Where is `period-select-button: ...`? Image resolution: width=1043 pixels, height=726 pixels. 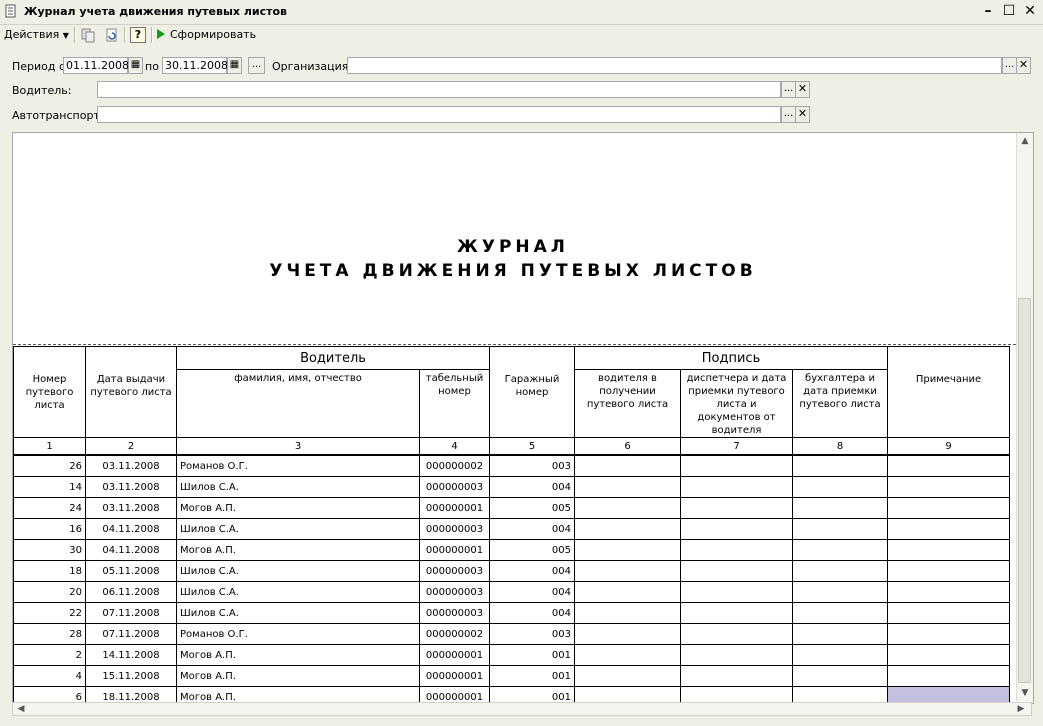 period-select-button: ... is located at coordinates (256, 65).